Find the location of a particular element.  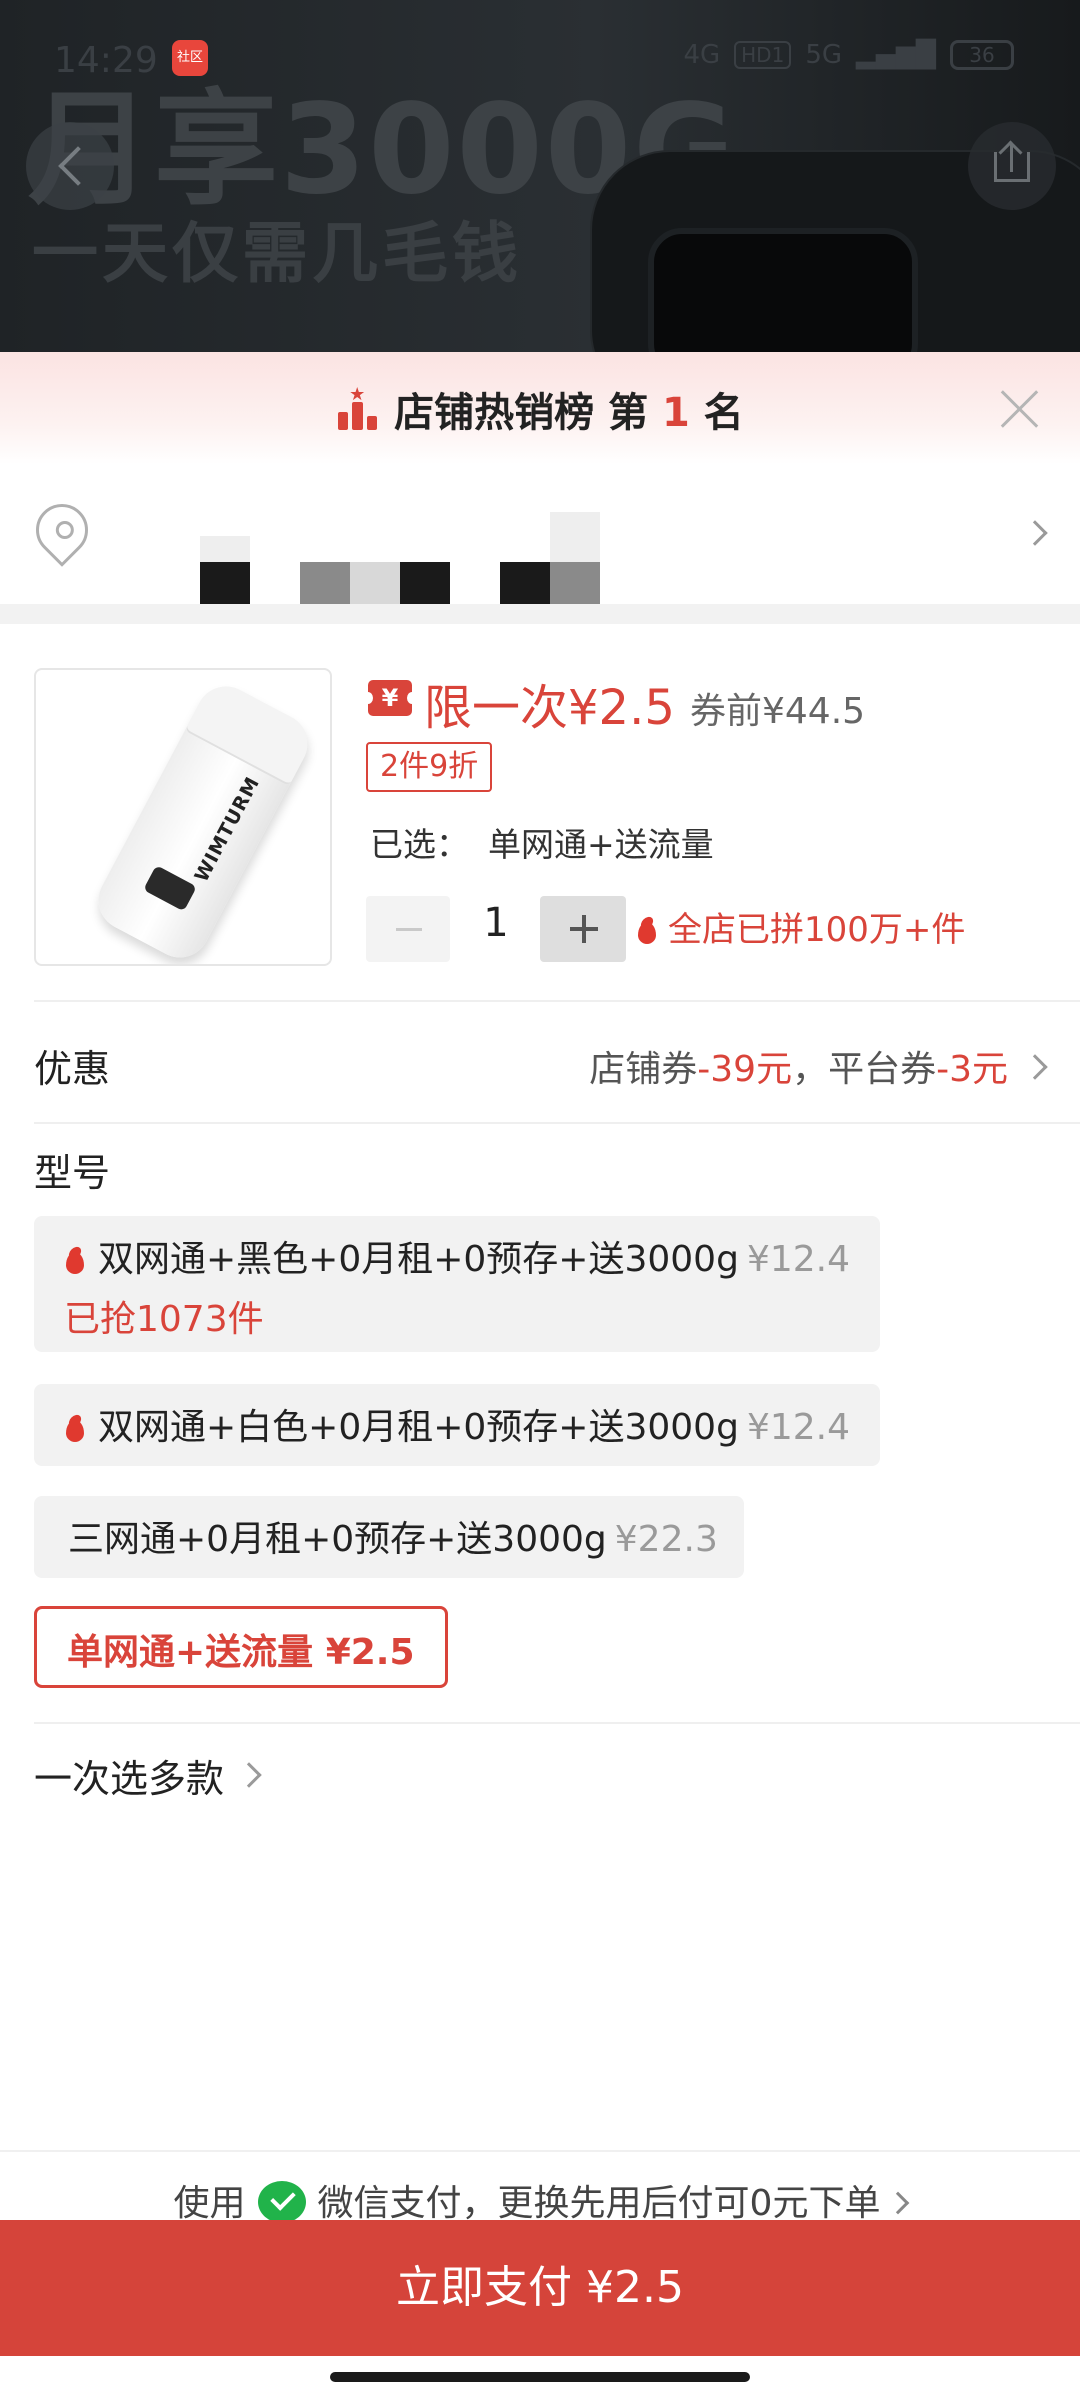

option-name: 双网通+白色+0月租+0预存+送3000g is located at coordinates (418, 1427).